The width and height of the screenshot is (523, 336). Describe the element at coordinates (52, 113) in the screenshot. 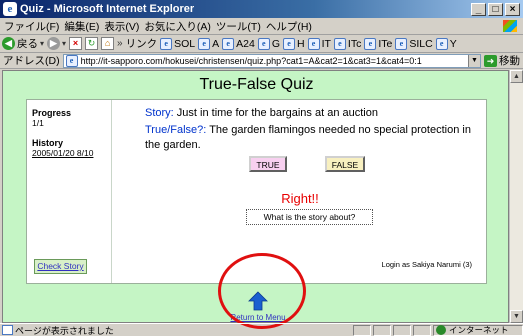

I see `progress-label: Progress` at that location.